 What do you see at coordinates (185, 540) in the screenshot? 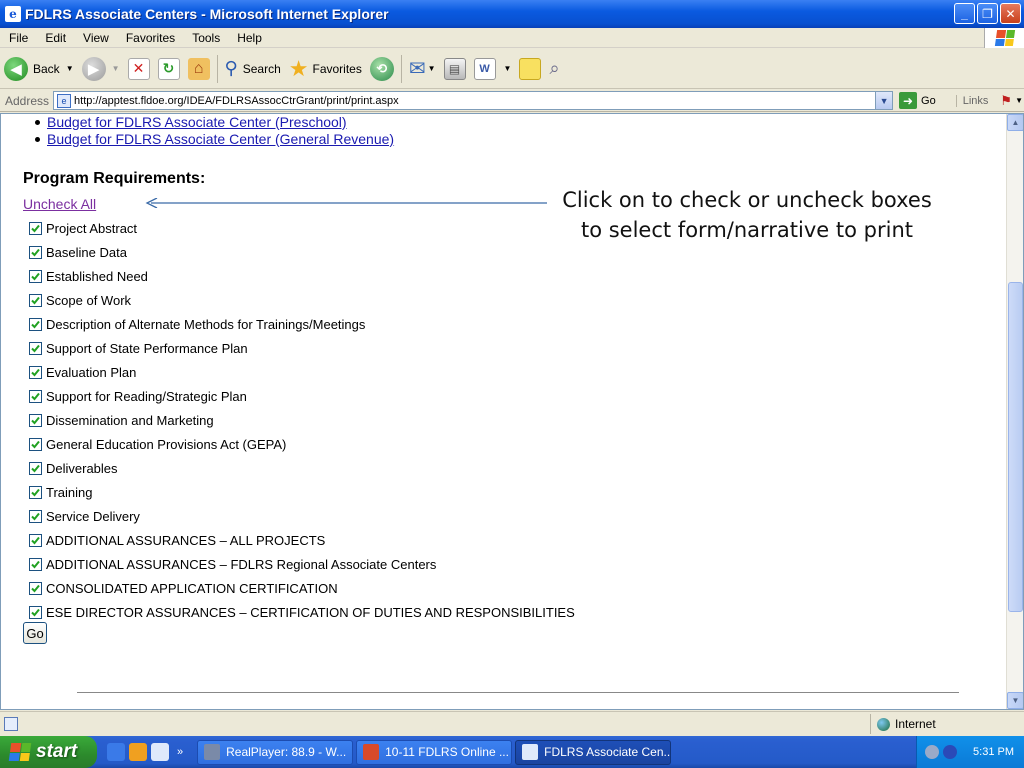
I see `requirement-label: ADDITIONAL ASSURANCES – ALL PROJECTS` at bounding box center [185, 540].